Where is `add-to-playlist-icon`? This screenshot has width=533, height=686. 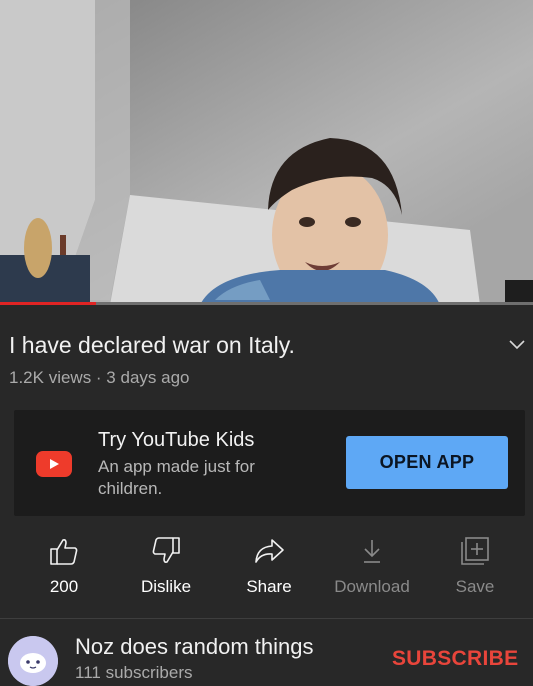 add-to-playlist-icon is located at coordinates (475, 551).